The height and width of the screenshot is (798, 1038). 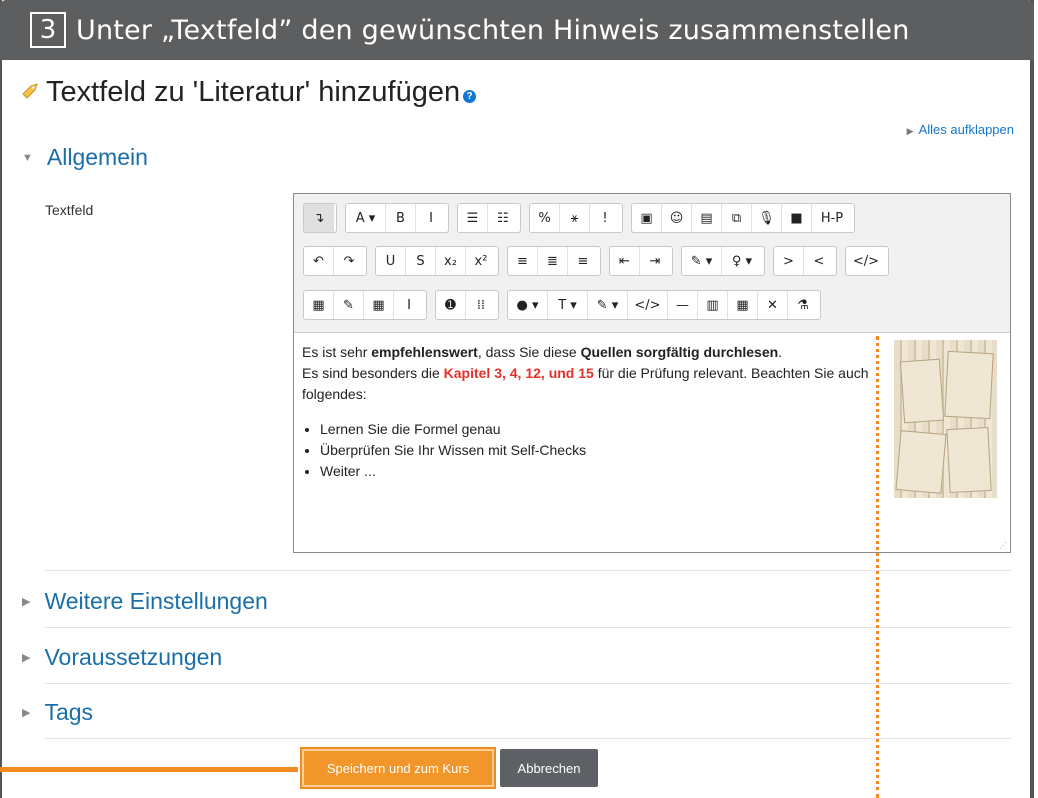 What do you see at coordinates (391, 261) in the screenshot?
I see `toolbar-button: U` at bounding box center [391, 261].